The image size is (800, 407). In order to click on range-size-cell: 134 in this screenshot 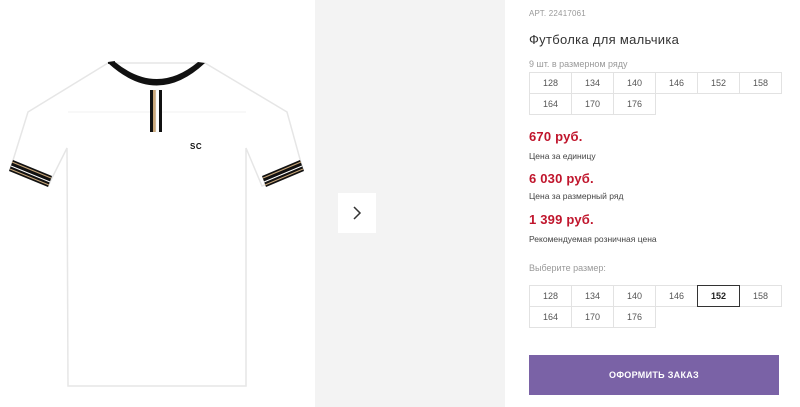, I will do `click(592, 83)`.